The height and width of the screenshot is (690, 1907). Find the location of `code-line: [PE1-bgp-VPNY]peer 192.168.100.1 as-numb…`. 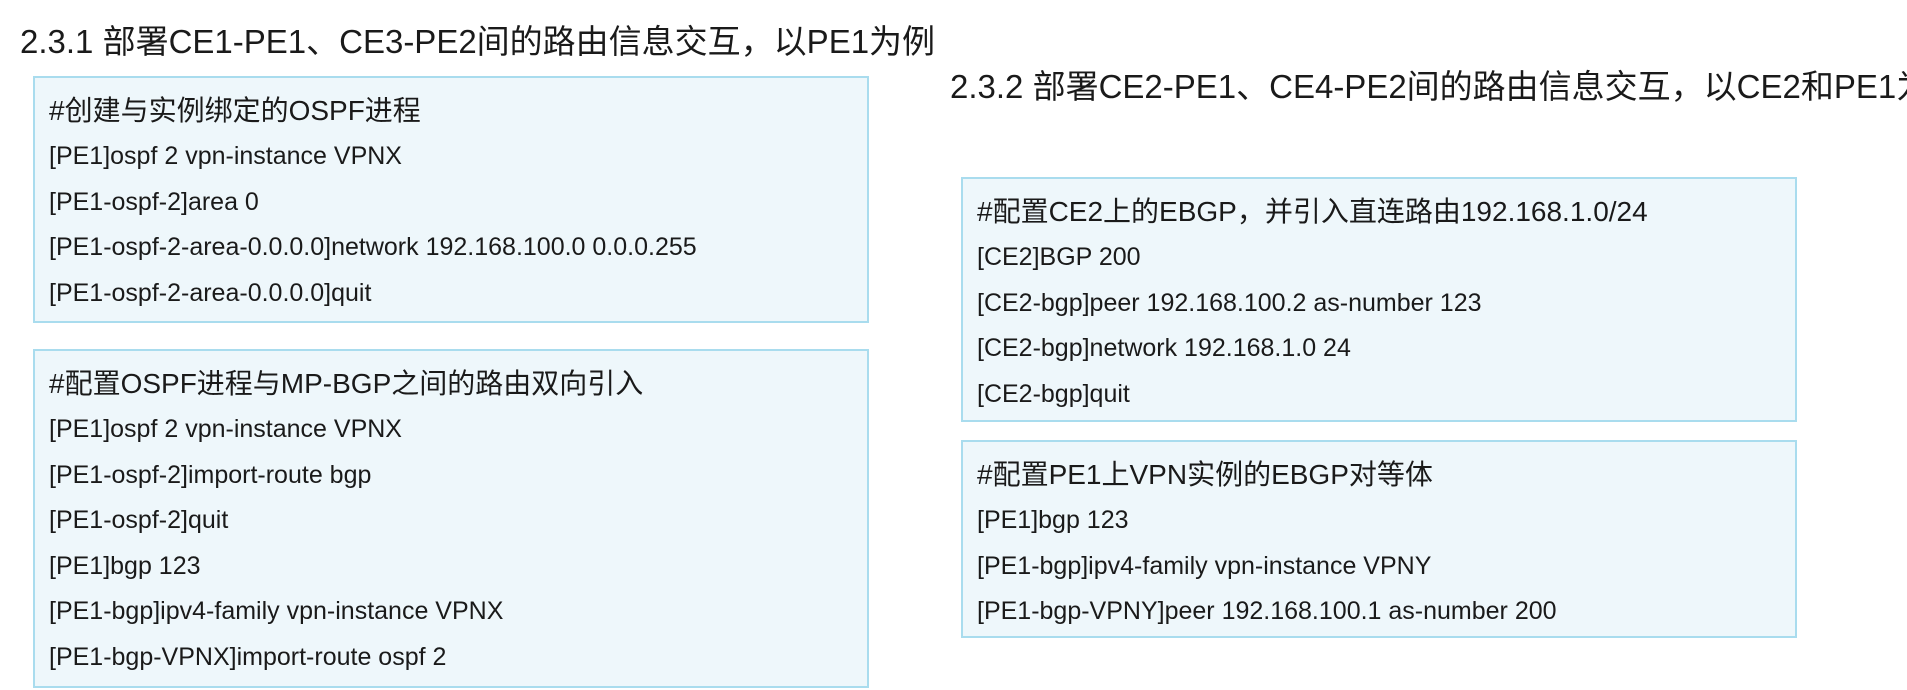

code-line: [PE1-bgp-VPNY]peer 192.168.100.1 as-numb… is located at coordinates (1267, 611).